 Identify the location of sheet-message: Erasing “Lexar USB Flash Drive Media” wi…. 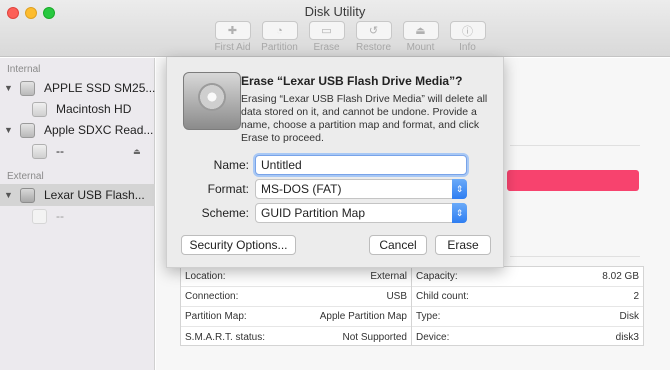
(364, 118).